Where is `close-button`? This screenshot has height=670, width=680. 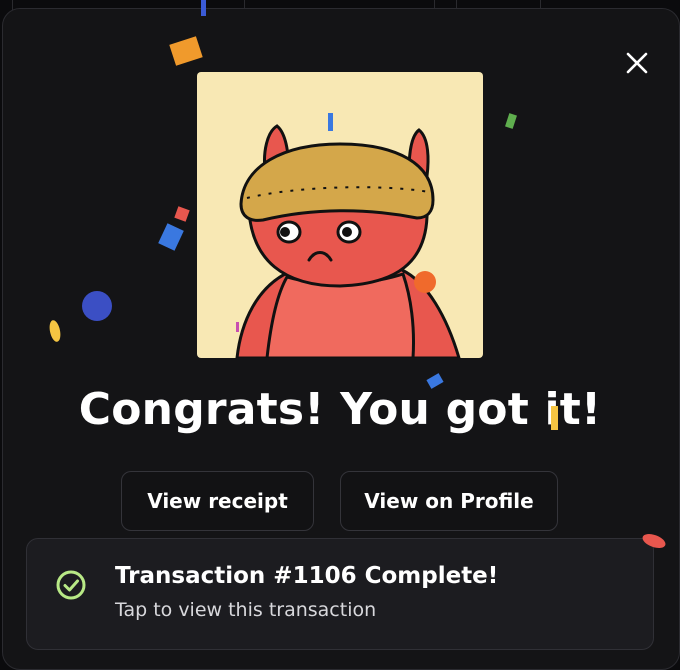 close-button is located at coordinates (637, 63).